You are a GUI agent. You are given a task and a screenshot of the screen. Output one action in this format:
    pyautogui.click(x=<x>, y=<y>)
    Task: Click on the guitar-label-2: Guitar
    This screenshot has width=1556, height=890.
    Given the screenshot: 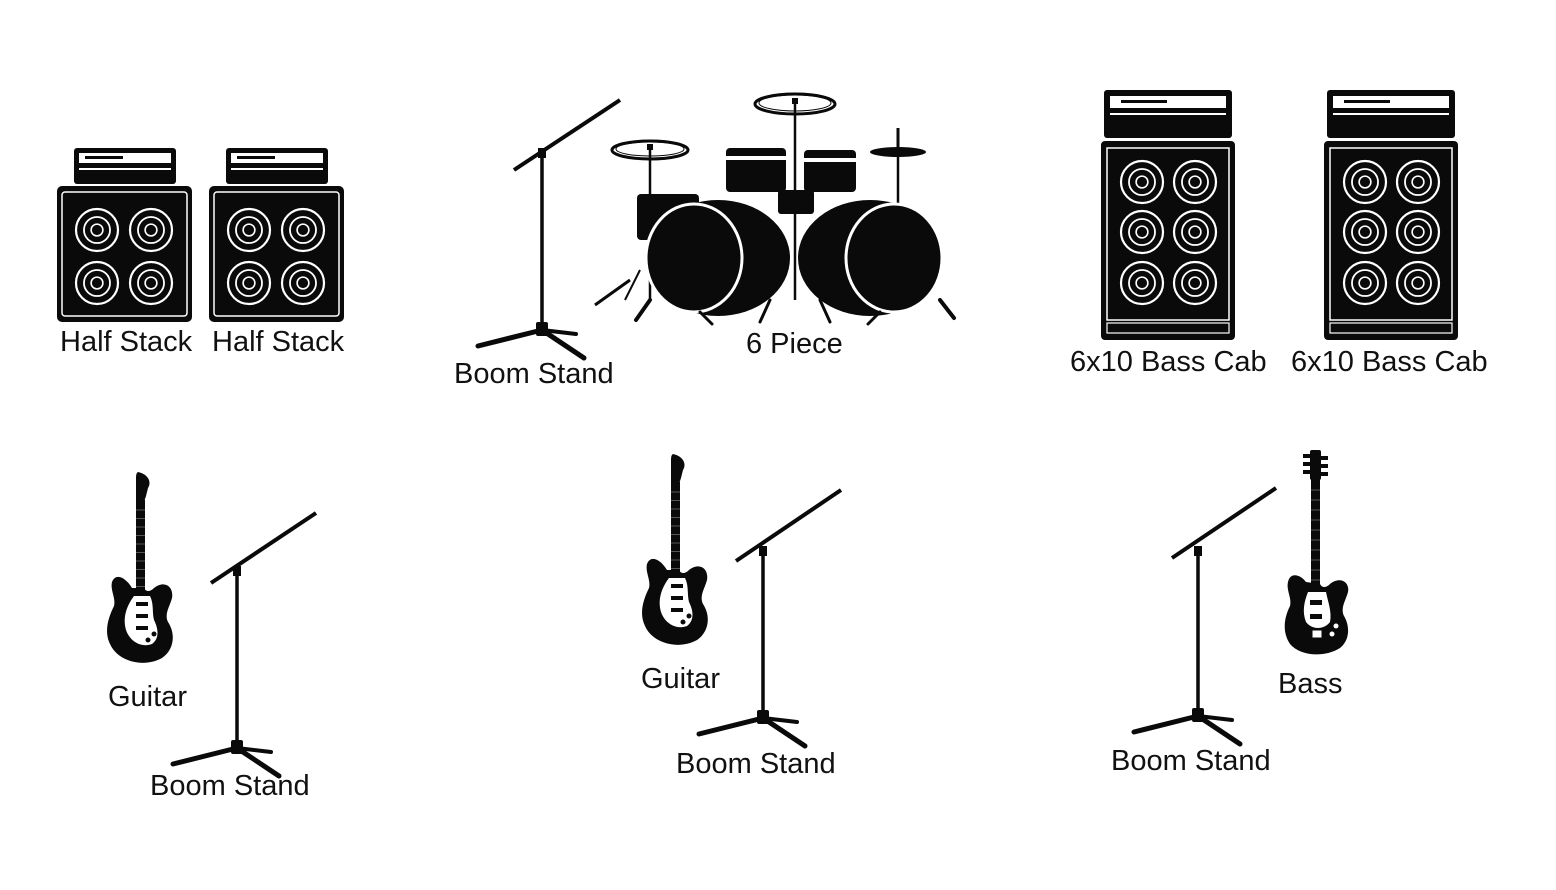 What is the action you would take?
    pyautogui.click(x=680, y=679)
    